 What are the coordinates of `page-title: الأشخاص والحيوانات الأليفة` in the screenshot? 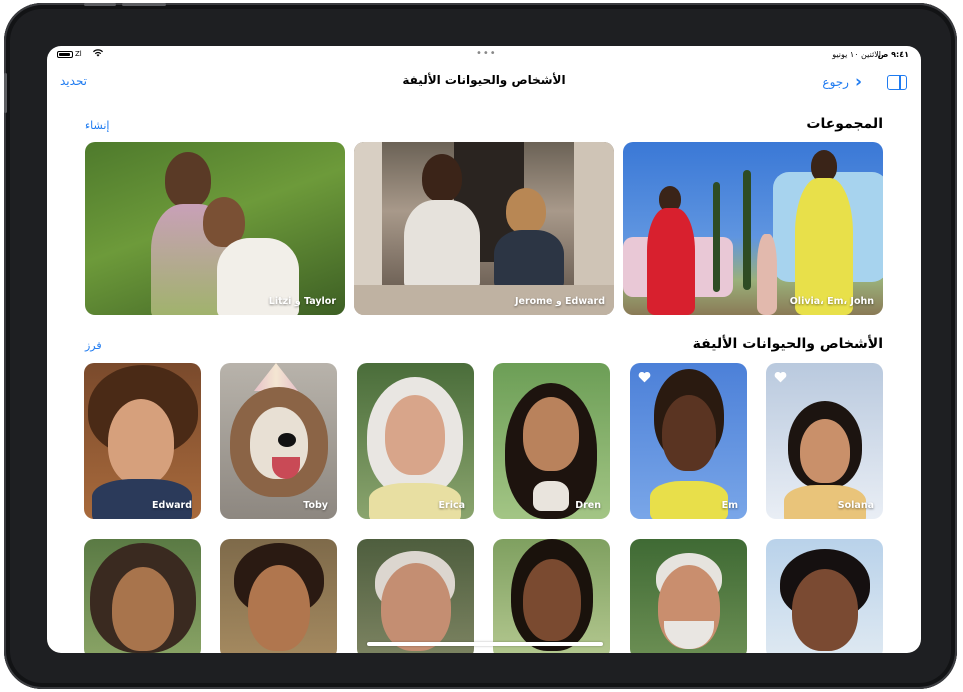 It's located at (484, 80).